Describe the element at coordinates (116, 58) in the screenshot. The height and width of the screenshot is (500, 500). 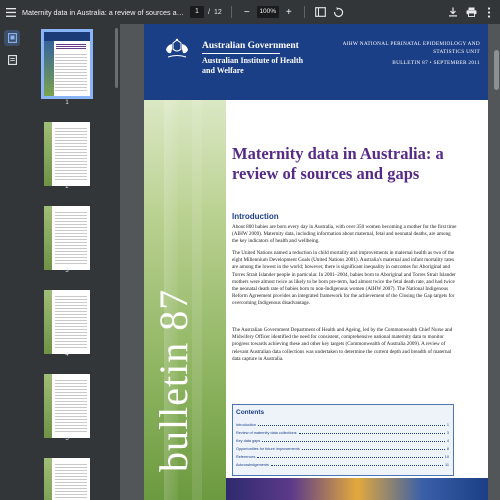
I see `thumbnail-scrollbar` at that location.